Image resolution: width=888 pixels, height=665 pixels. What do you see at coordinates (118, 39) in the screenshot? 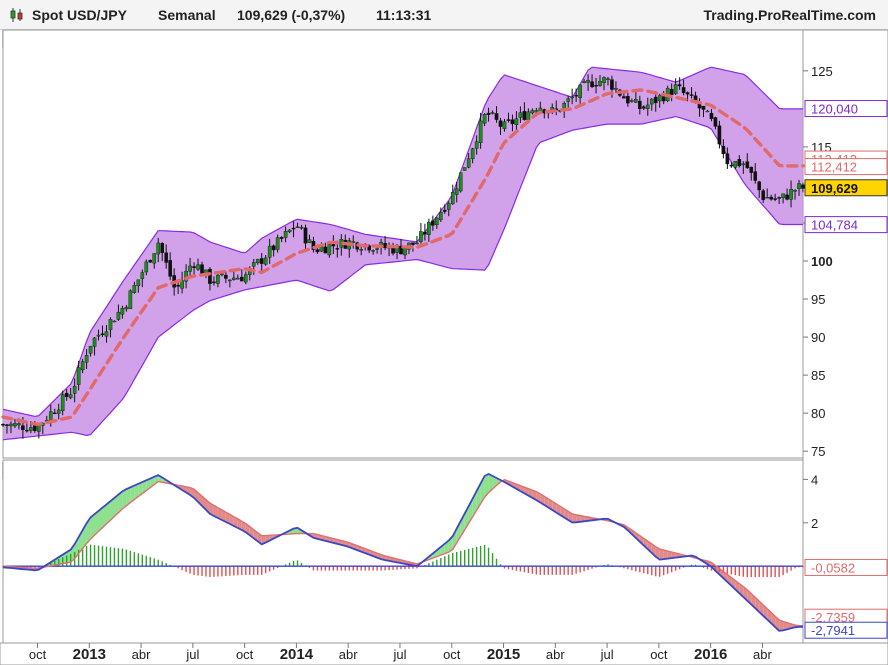
I see `legend-boll-inf: Boll inf` at bounding box center [118, 39].